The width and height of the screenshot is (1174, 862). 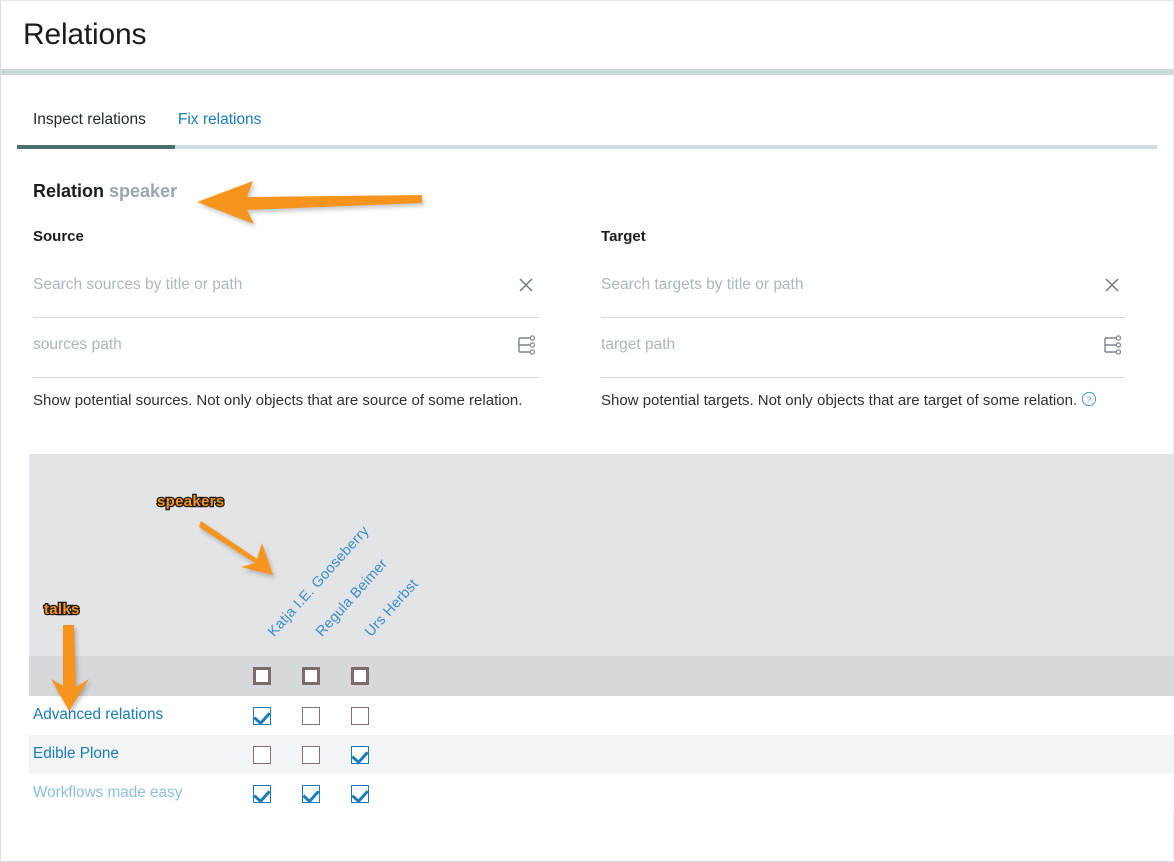 I want to click on page-title: Relations, so click(x=85, y=34).